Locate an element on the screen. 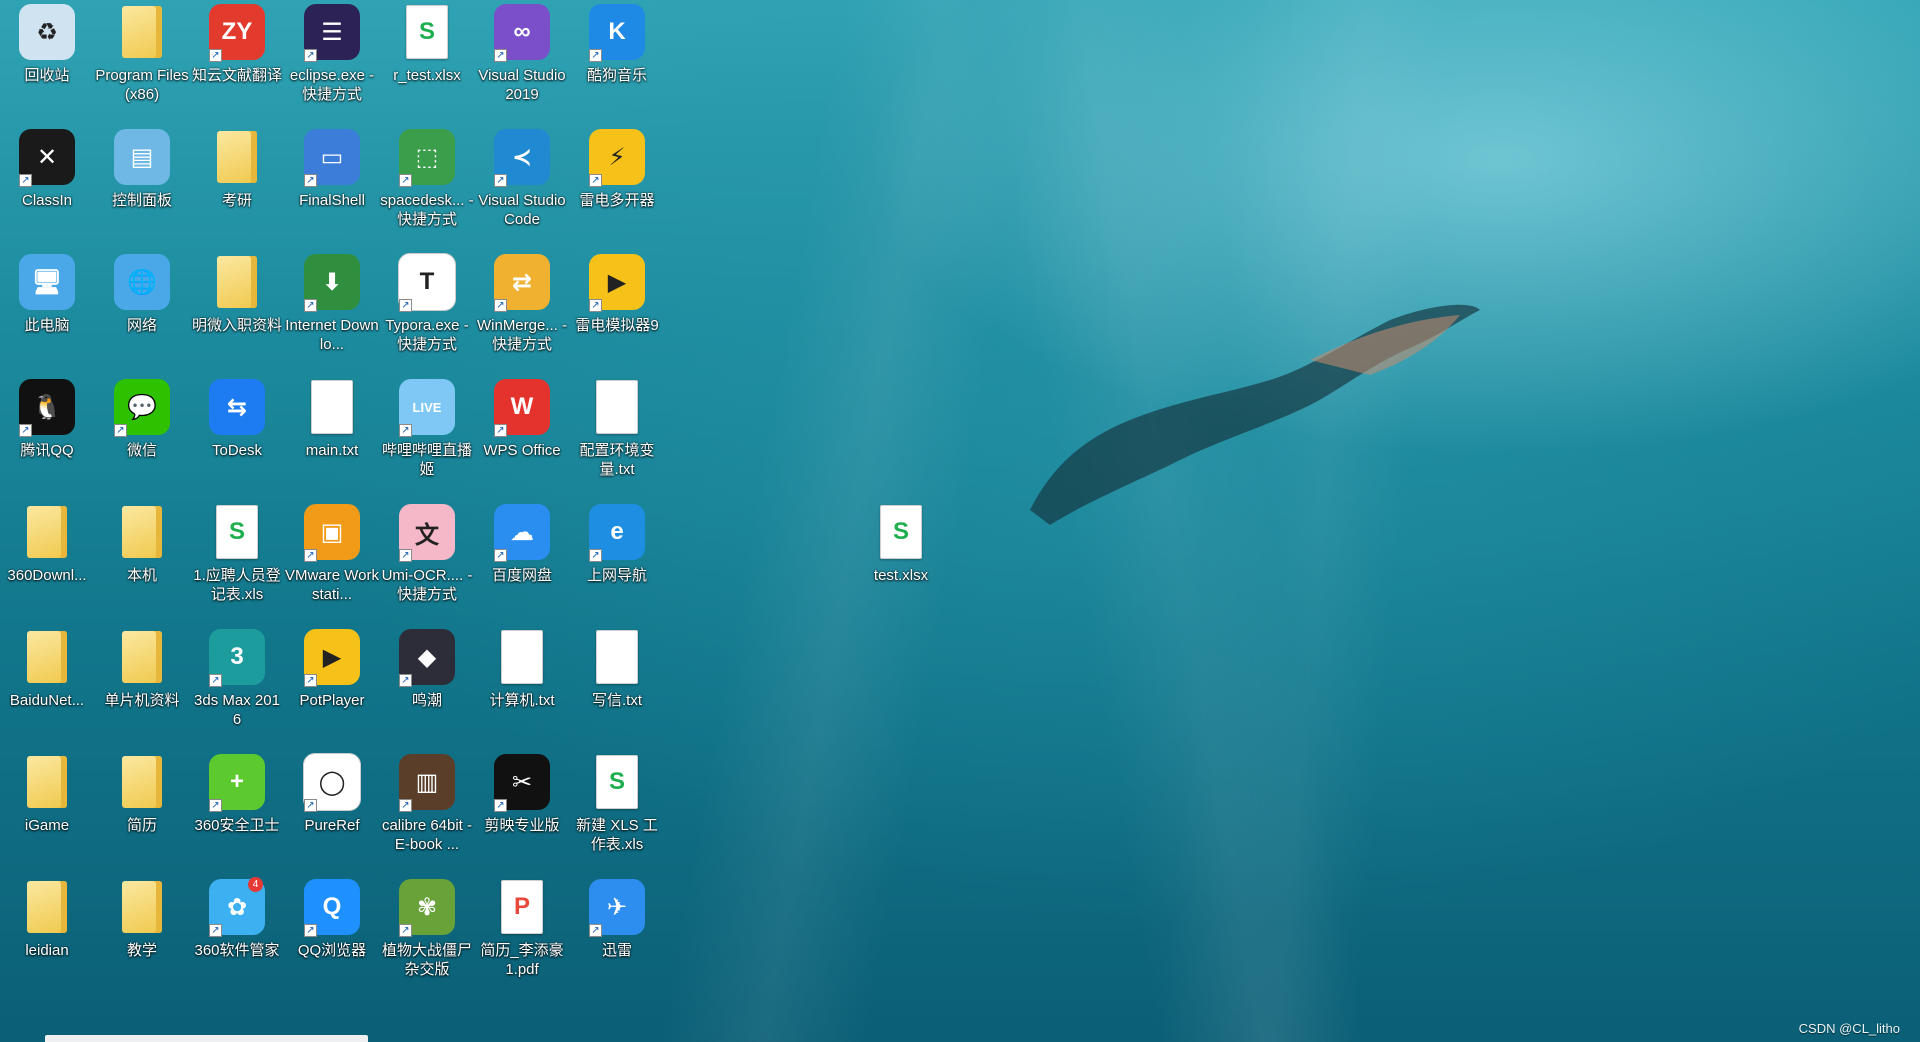 The width and height of the screenshot is (1920, 1042). desktop-icon-s360: + ↗ 360安全卫士 is located at coordinates (237, 810).